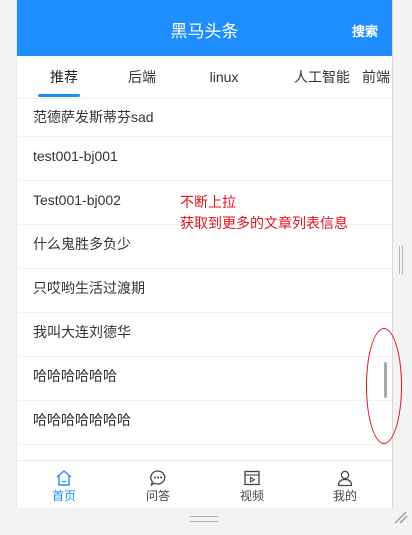 The width and height of the screenshot is (412, 535). Describe the element at coordinates (59, 95) in the screenshot. I see `active-tab-indicator` at that location.